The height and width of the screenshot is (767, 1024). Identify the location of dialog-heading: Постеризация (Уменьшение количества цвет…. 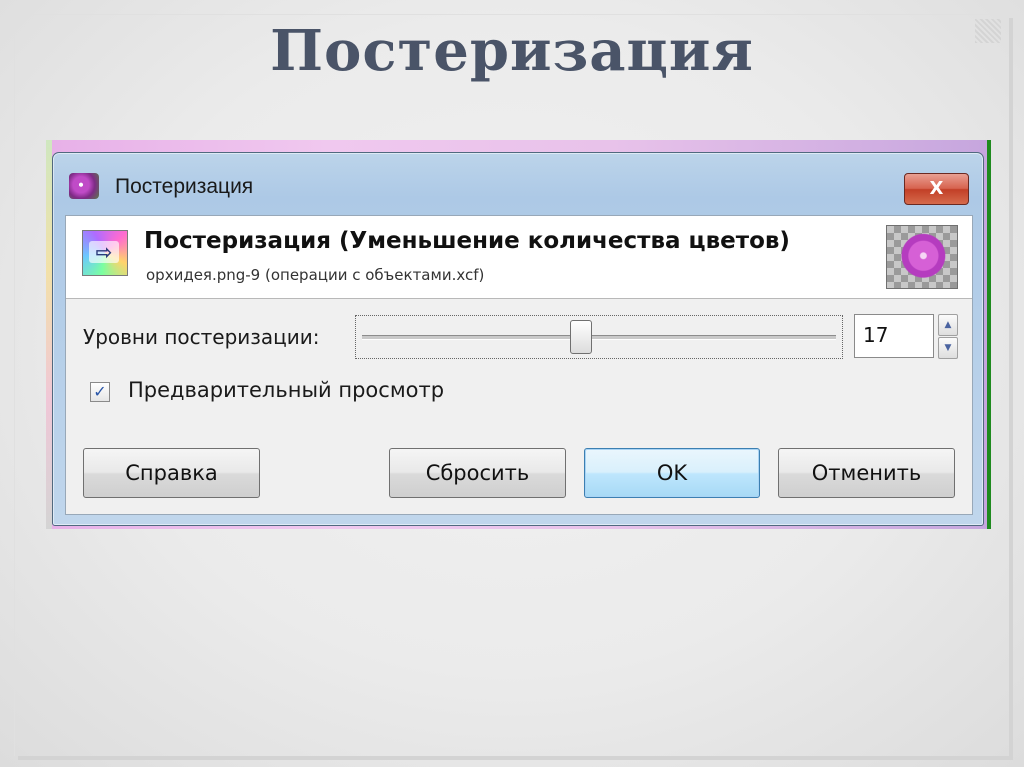
(467, 241).